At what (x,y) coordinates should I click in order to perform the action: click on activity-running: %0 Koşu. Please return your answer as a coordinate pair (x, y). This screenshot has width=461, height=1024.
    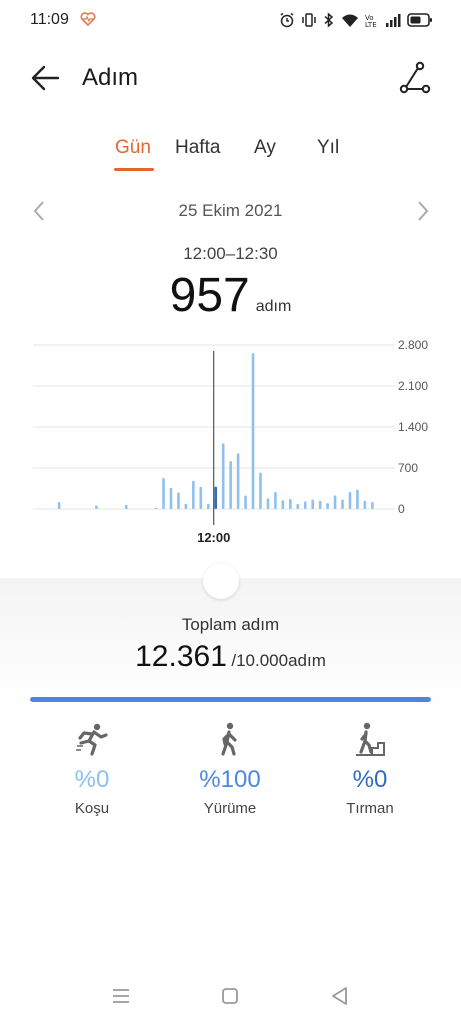
    Looking at the image, I should click on (92, 767).